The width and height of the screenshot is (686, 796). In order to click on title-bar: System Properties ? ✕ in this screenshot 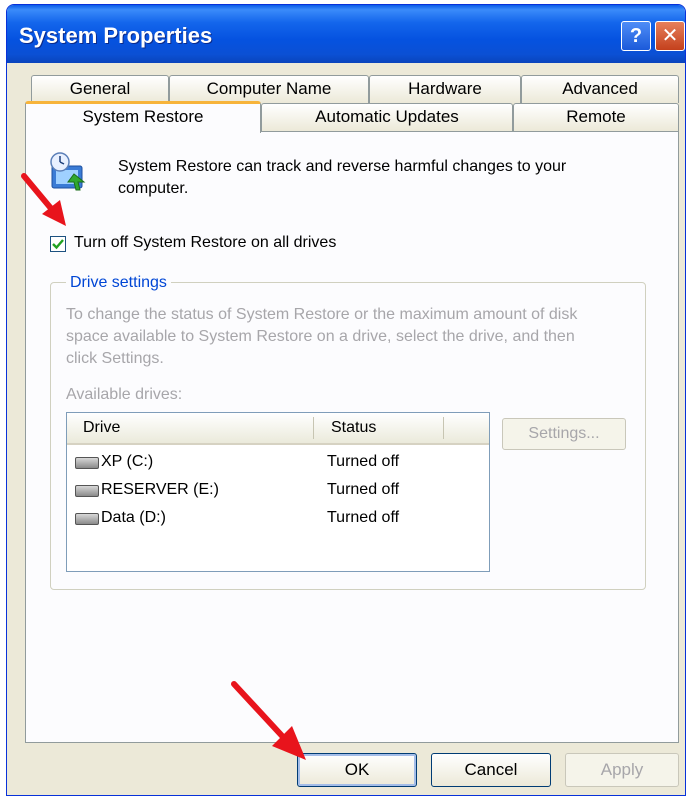, I will do `click(346, 34)`.